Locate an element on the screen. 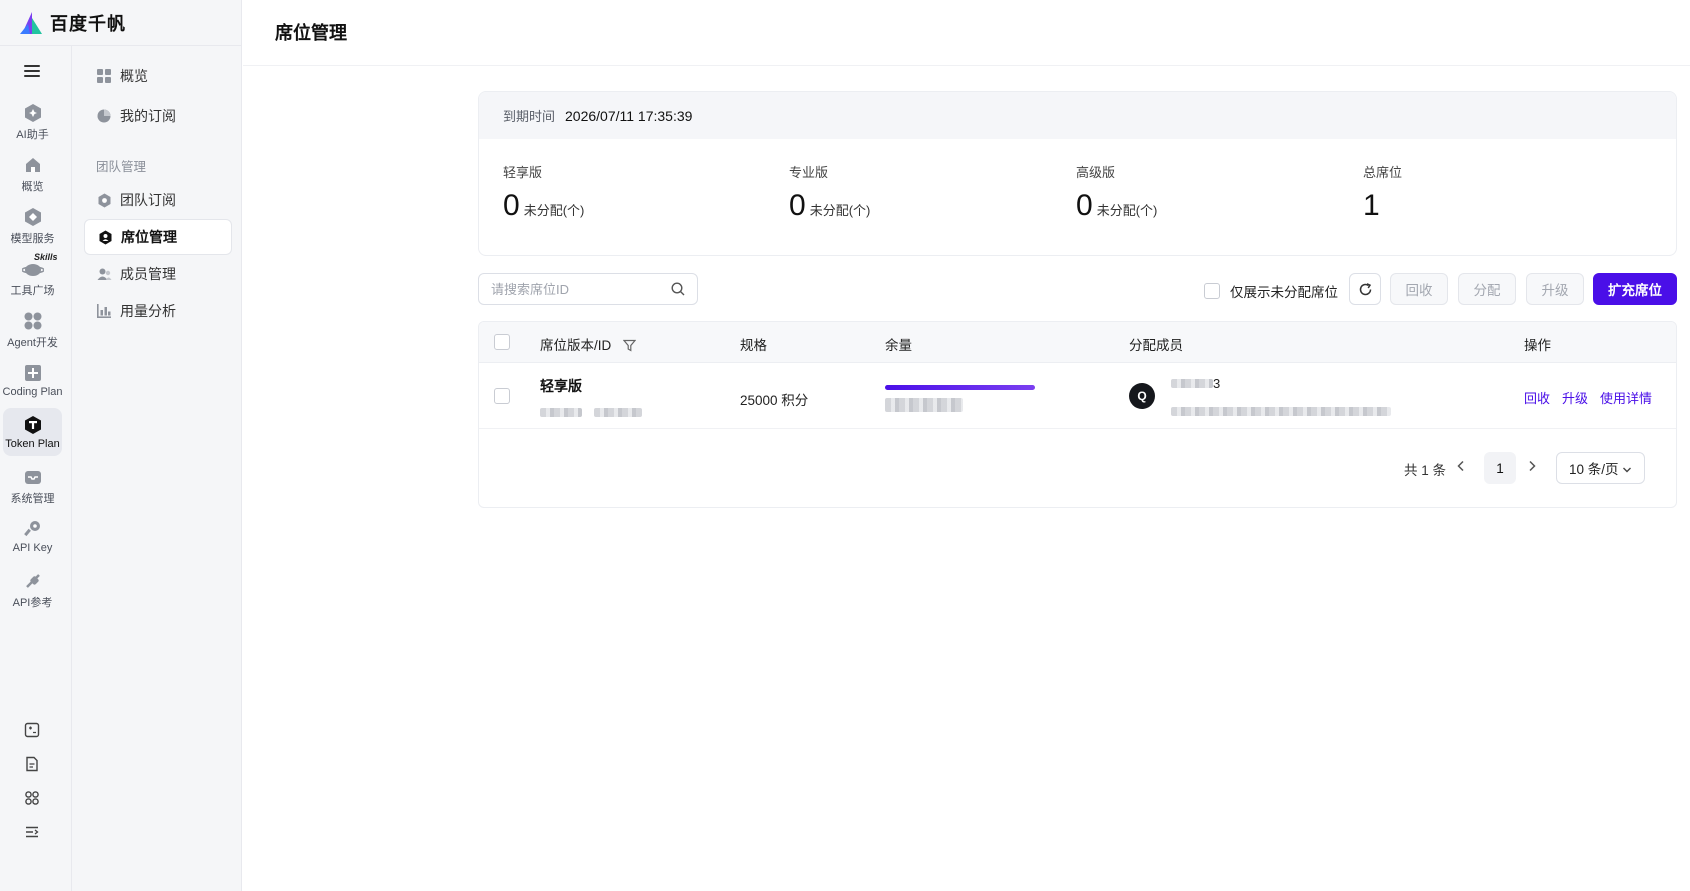 The image size is (1690, 891). filter-icon is located at coordinates (629, 345).